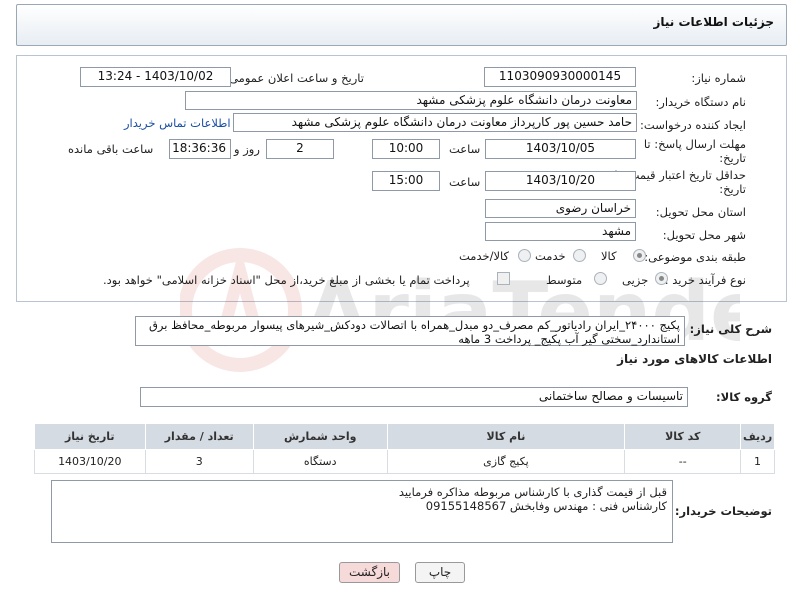 The width and height of the screenshot is (789, 598). Describe the element at coordinates (440, 572) in the screenshot. I see `print-button: چاپ` at that location.